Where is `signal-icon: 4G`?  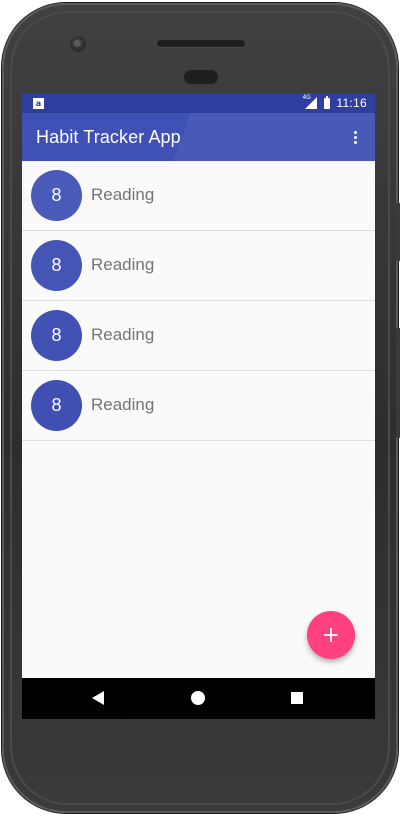 signal-icon: 4G is located at coordinates (310, 102).